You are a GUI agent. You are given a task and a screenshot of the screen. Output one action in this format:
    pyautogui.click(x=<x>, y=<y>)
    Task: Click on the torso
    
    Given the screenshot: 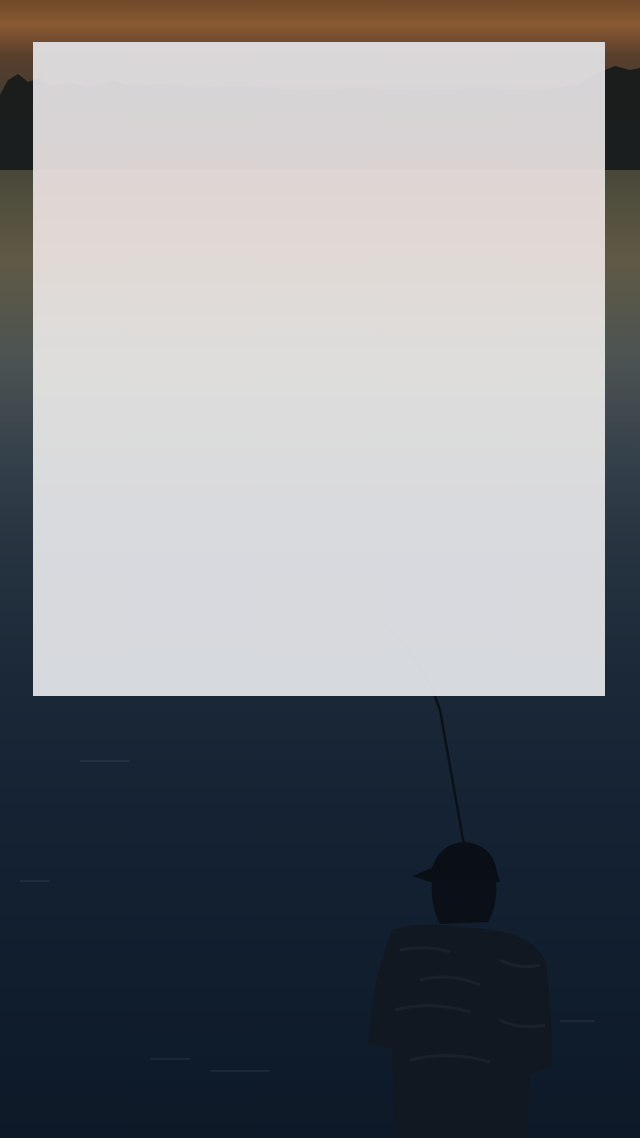 What is the action you would take?
    pyautogui.click(x=460, y=1031)
    